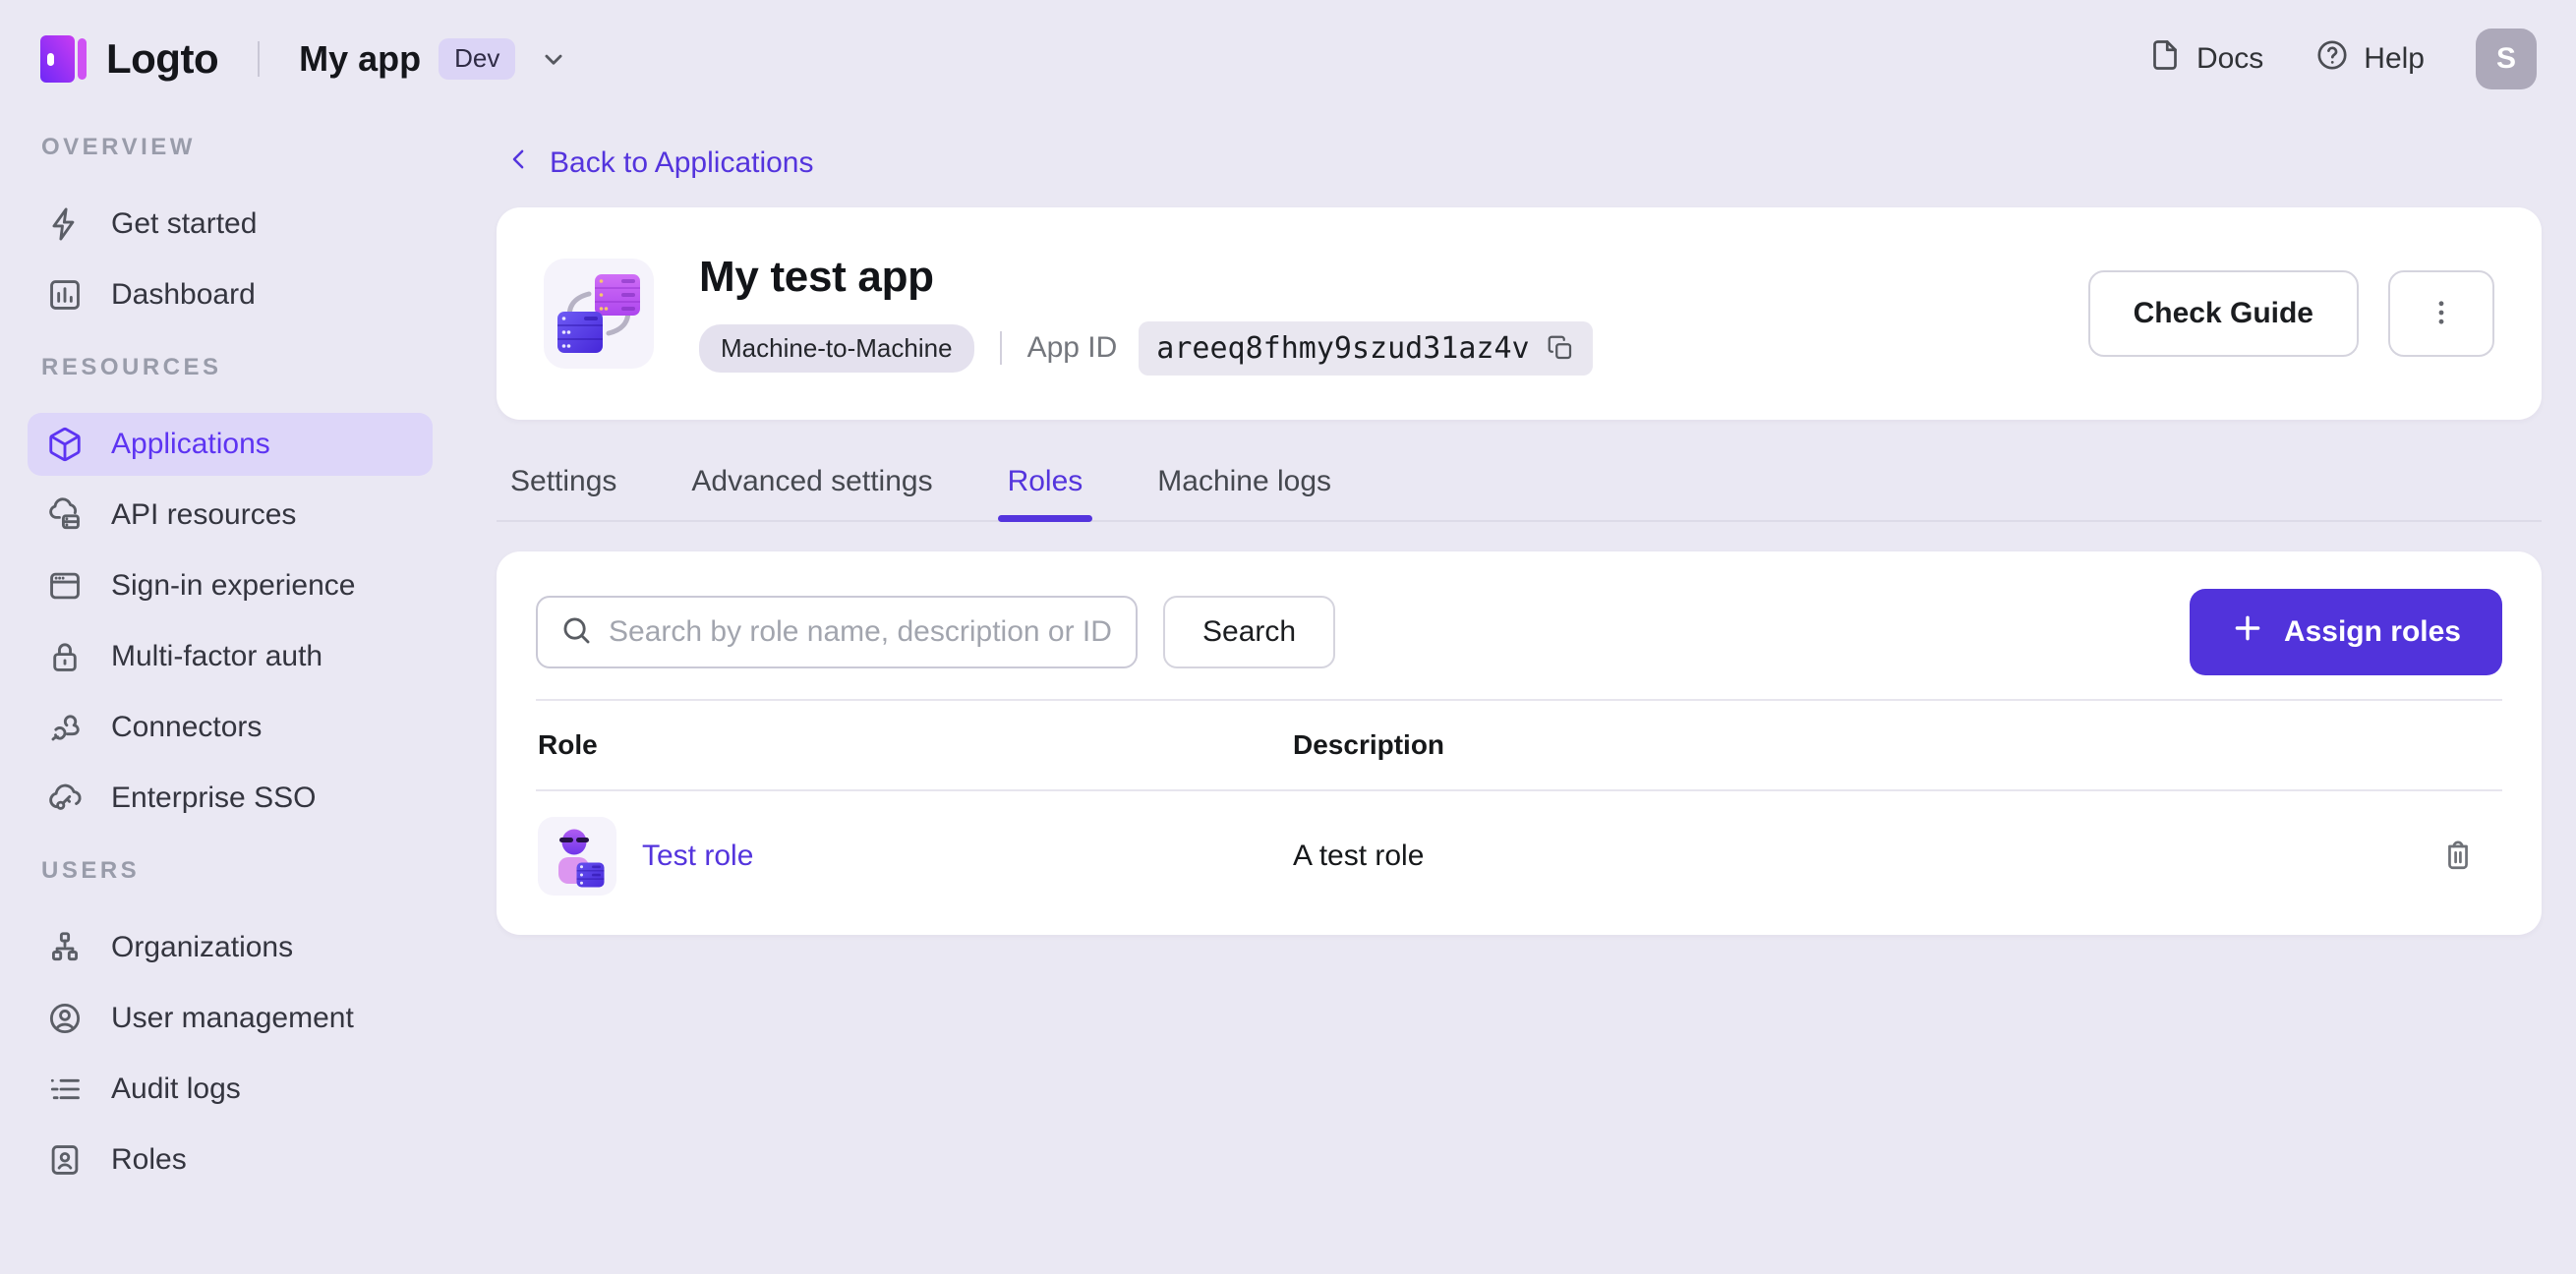 The height and width of the screenshot is (1274, 2576). Describe the element at coordinates (836, 348) in the screenshot. I see `app-type-badge: Machine-to-Machine` at that location.